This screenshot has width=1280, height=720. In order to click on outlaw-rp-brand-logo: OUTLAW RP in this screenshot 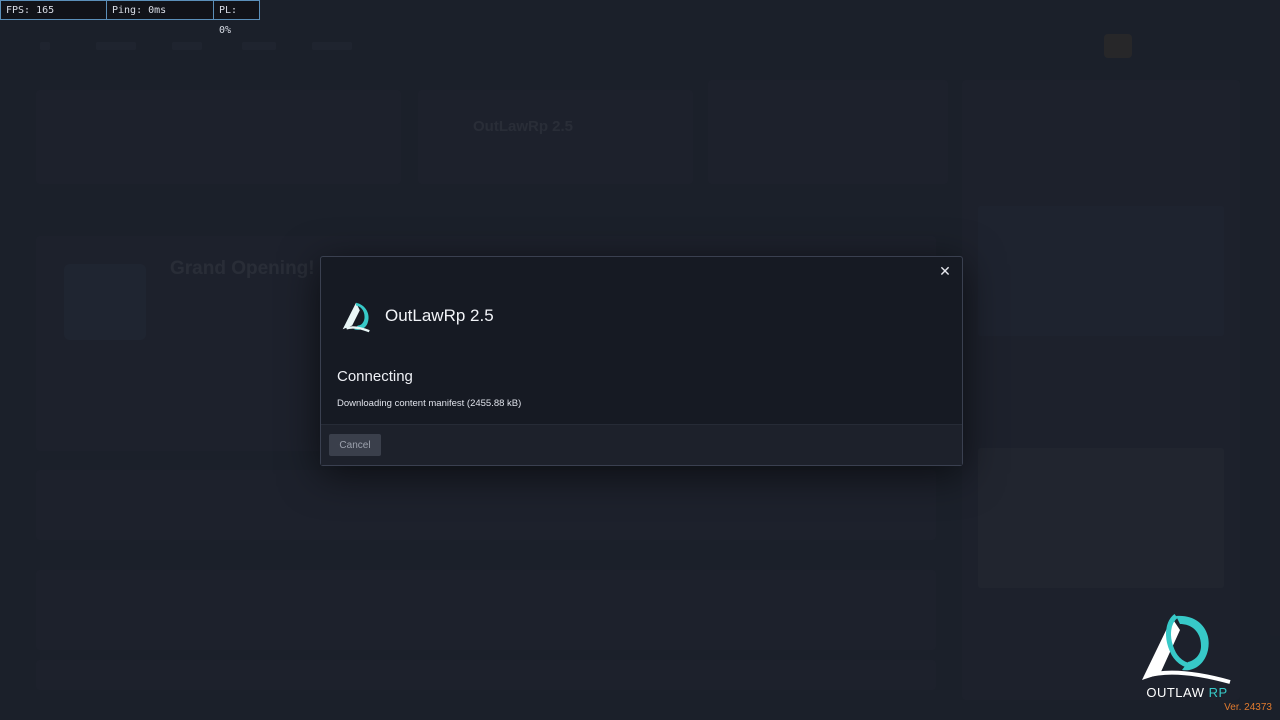, I will do `click(1187, 657)`.